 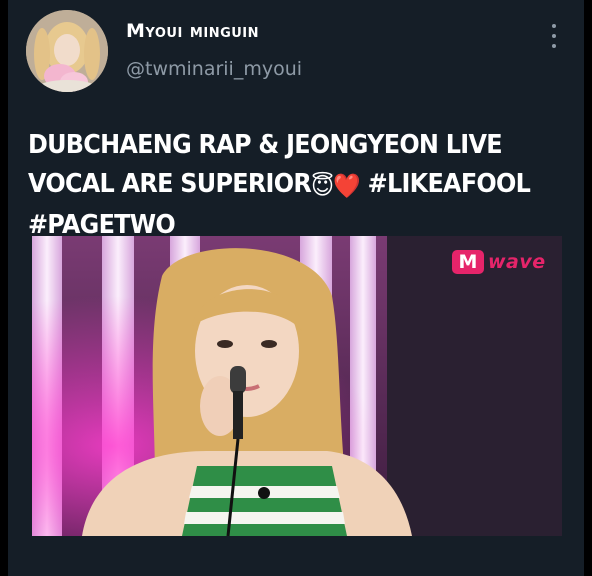 What do you see at coordinates (192, 31) in the screenshot?
I see `author-display-name: Myoui minguin` at bounding box center [192, 31].